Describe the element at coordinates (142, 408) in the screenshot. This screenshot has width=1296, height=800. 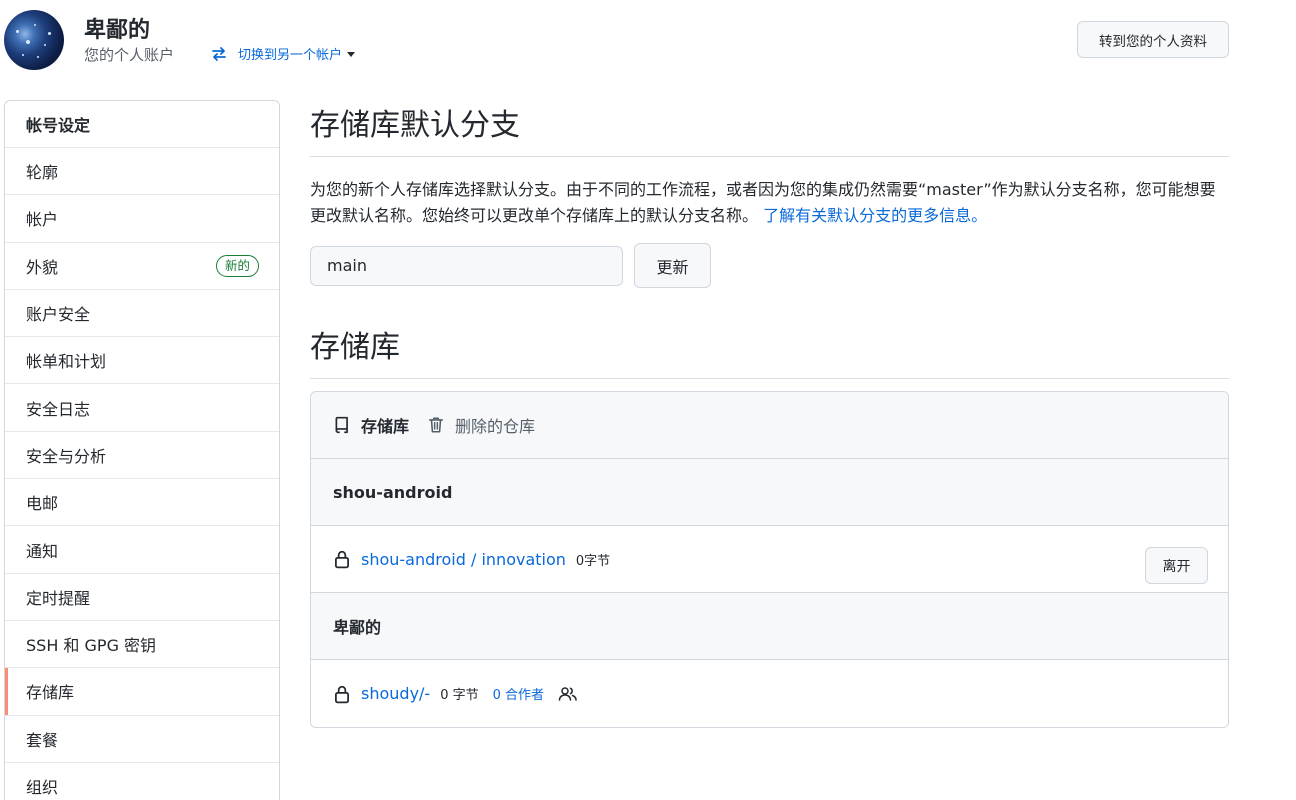
I see `sidebar-item-security-log: 安全日志` at that location.